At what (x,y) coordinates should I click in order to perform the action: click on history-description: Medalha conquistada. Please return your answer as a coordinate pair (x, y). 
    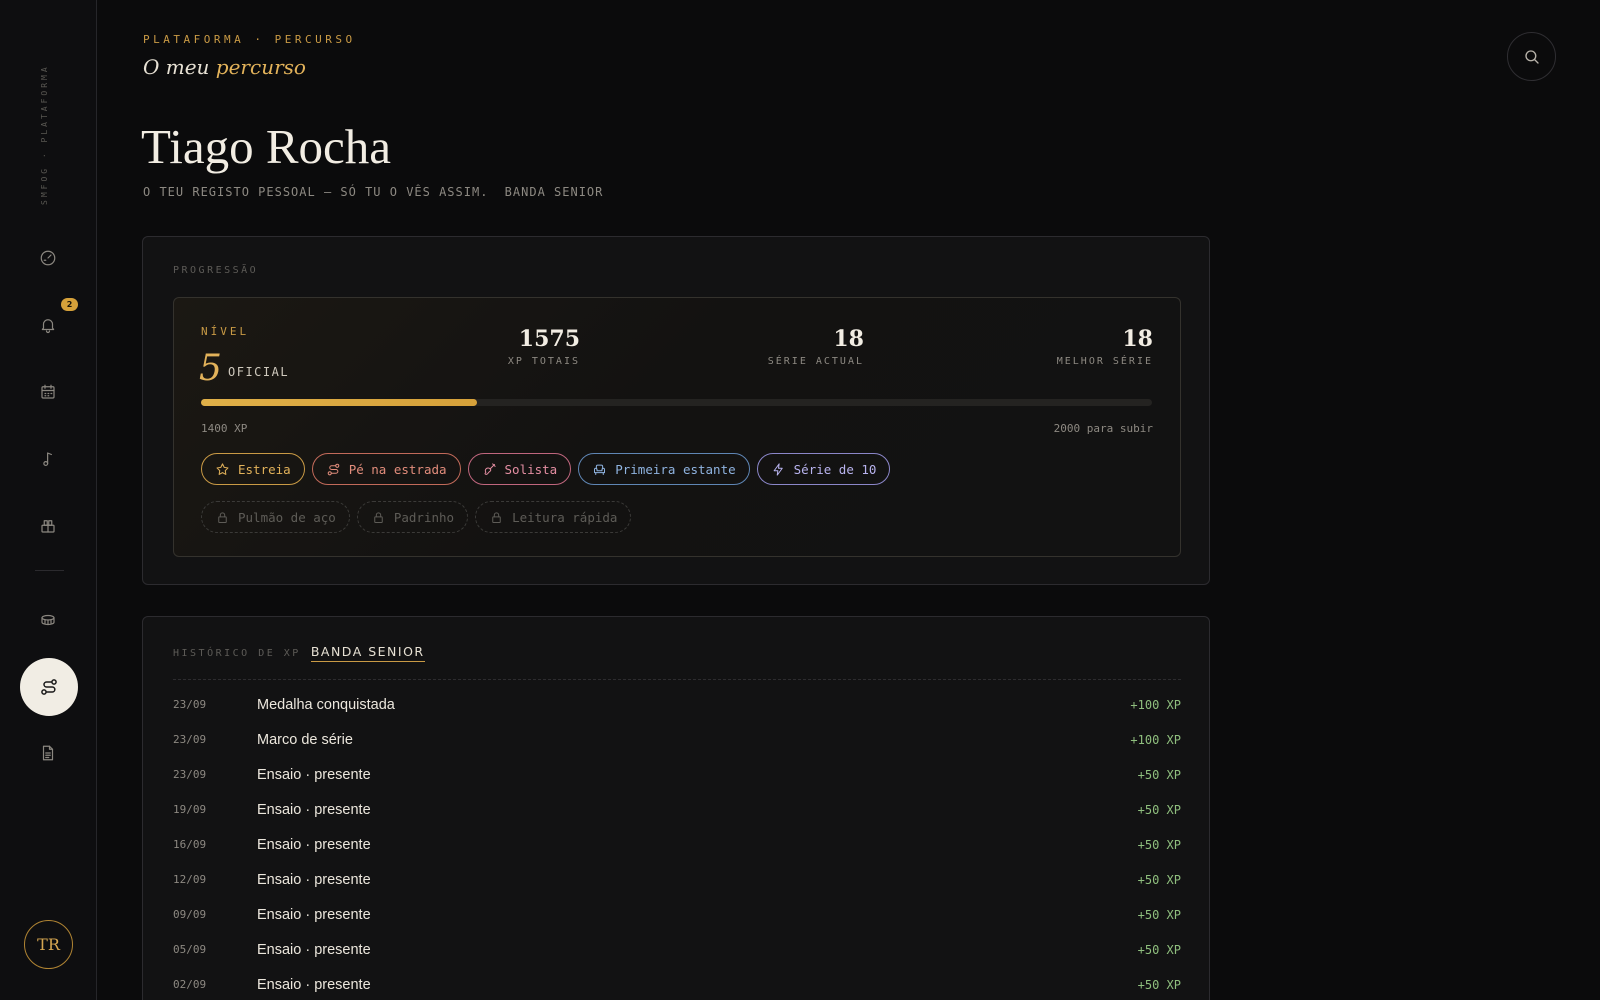
    Looking at the image, I should click on (326, 704).